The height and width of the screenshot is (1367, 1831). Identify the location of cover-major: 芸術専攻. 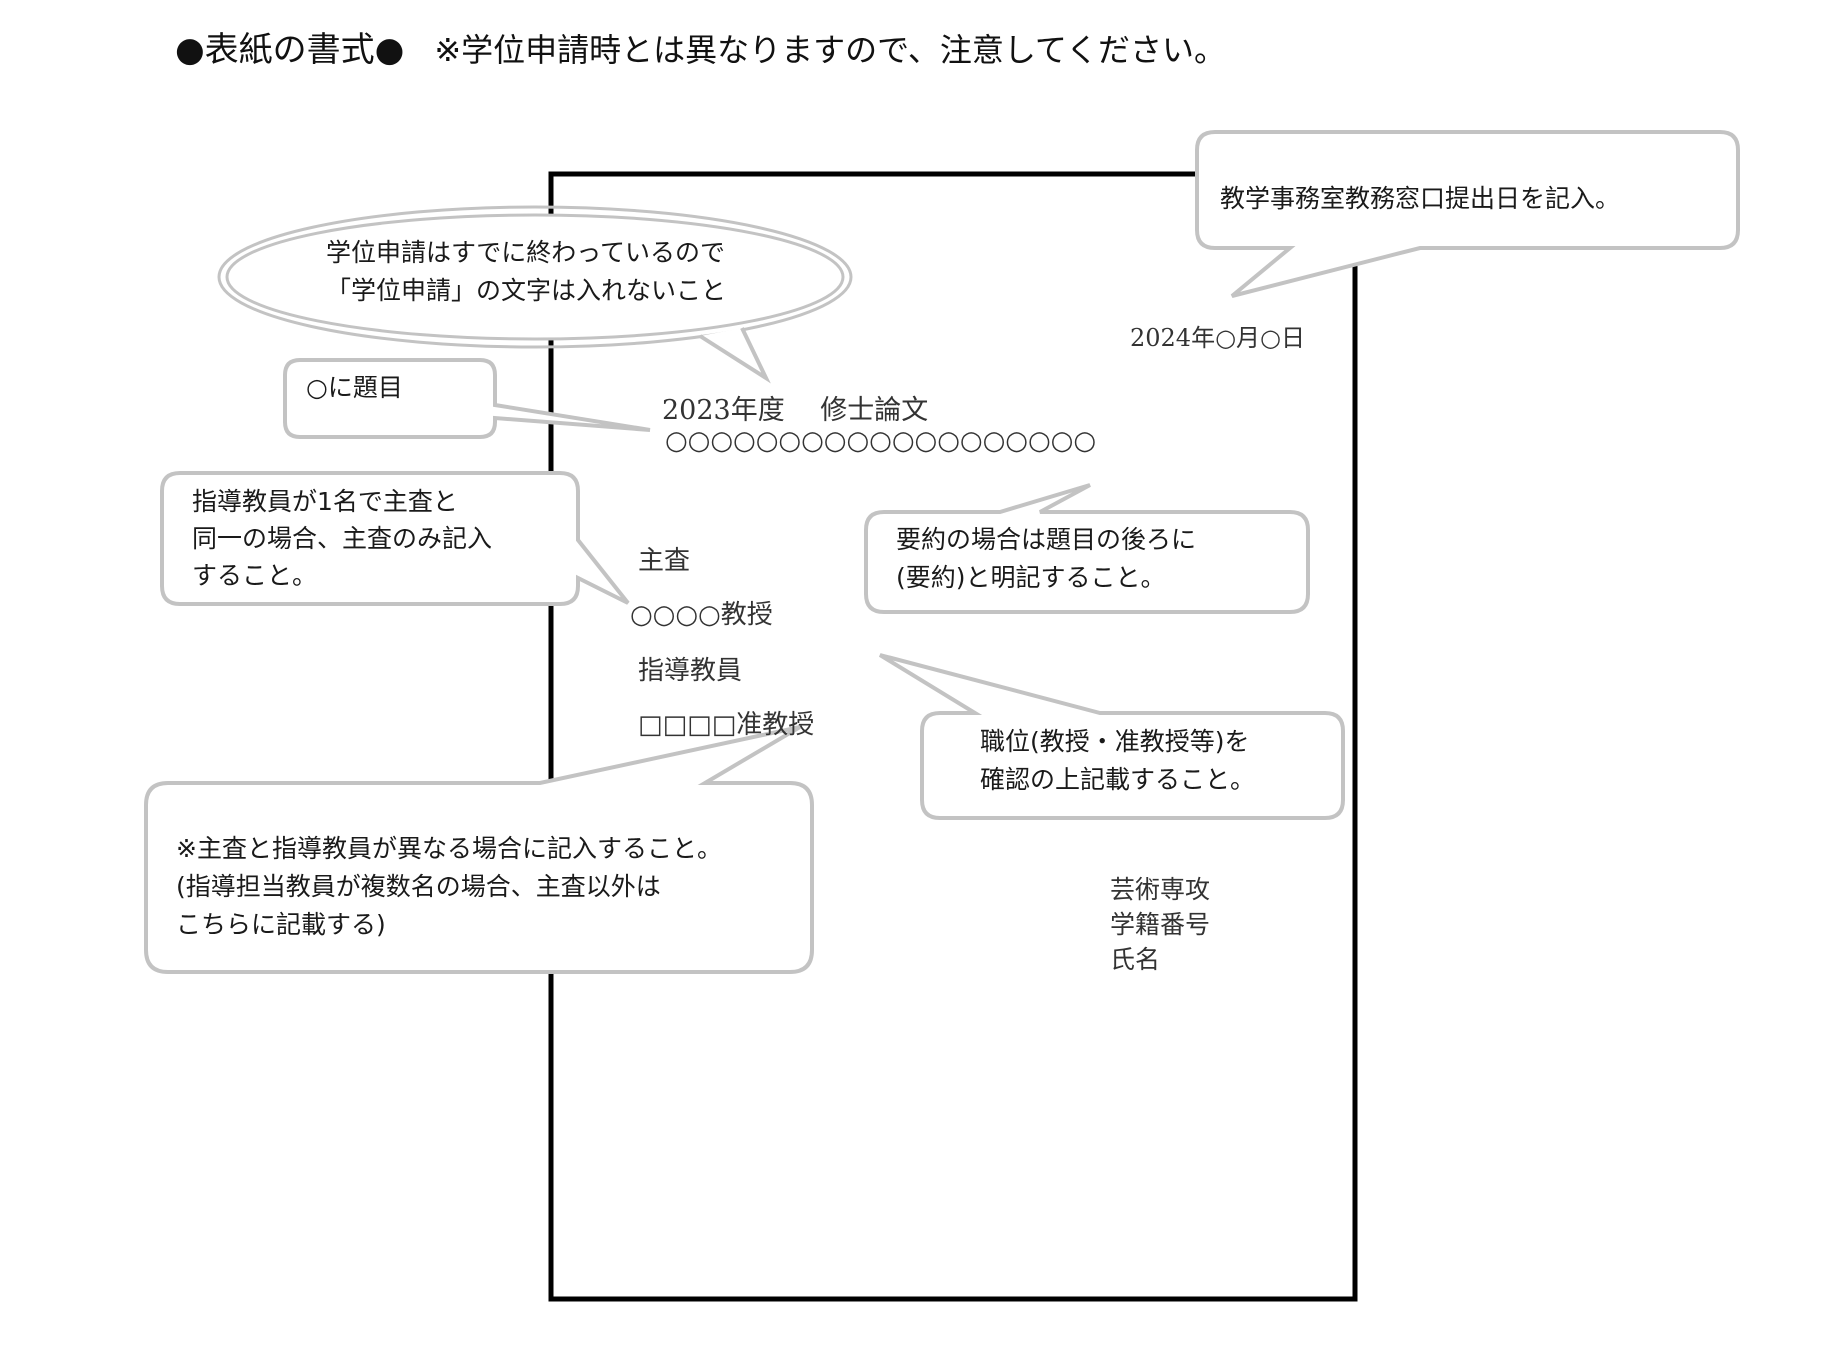
(1160, 889).